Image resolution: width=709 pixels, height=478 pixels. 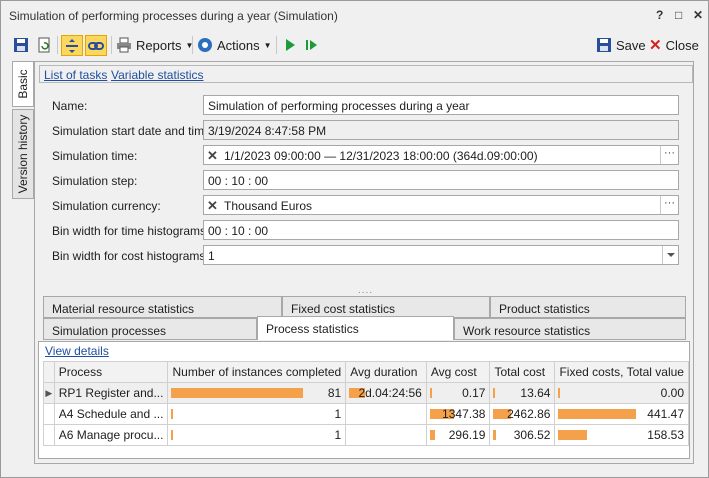 I want to click on avg-duration-cell: 2d.04:24:56, so click(x=386, y=393).